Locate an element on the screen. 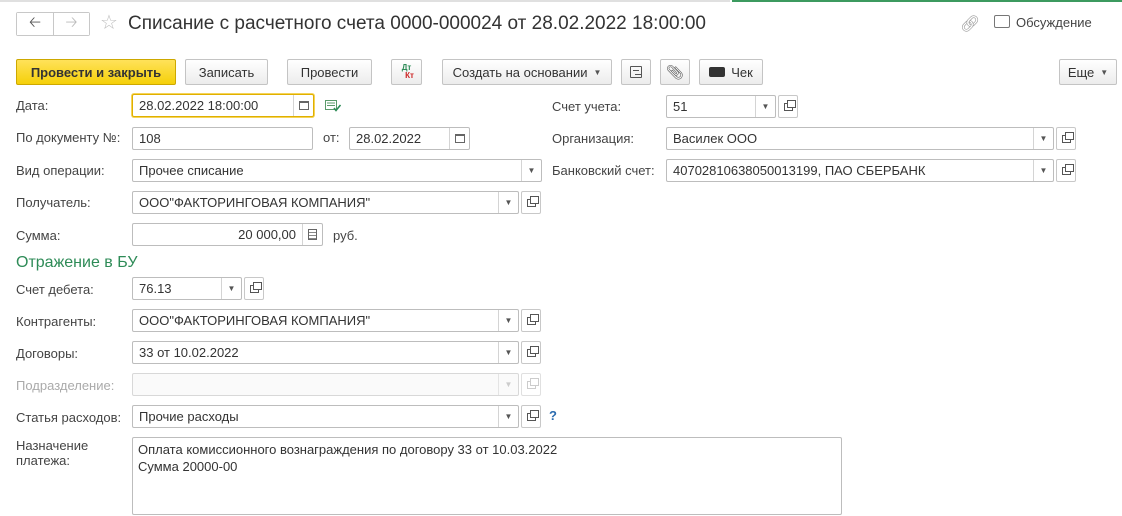 The image size is (1122, 516). open-contracts-button is located at coordinates (531, 352).